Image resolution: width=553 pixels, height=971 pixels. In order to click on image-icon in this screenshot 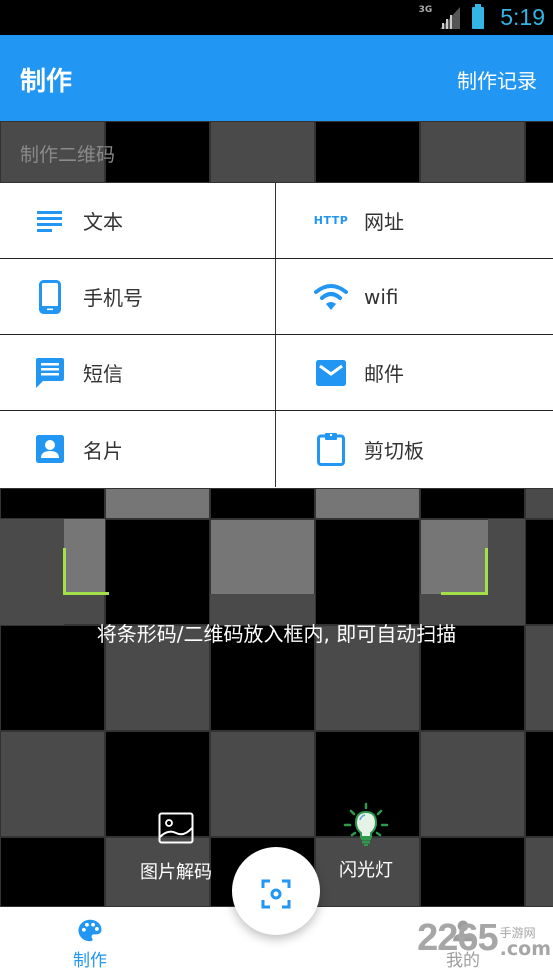, I will do `click(176, 828)`.